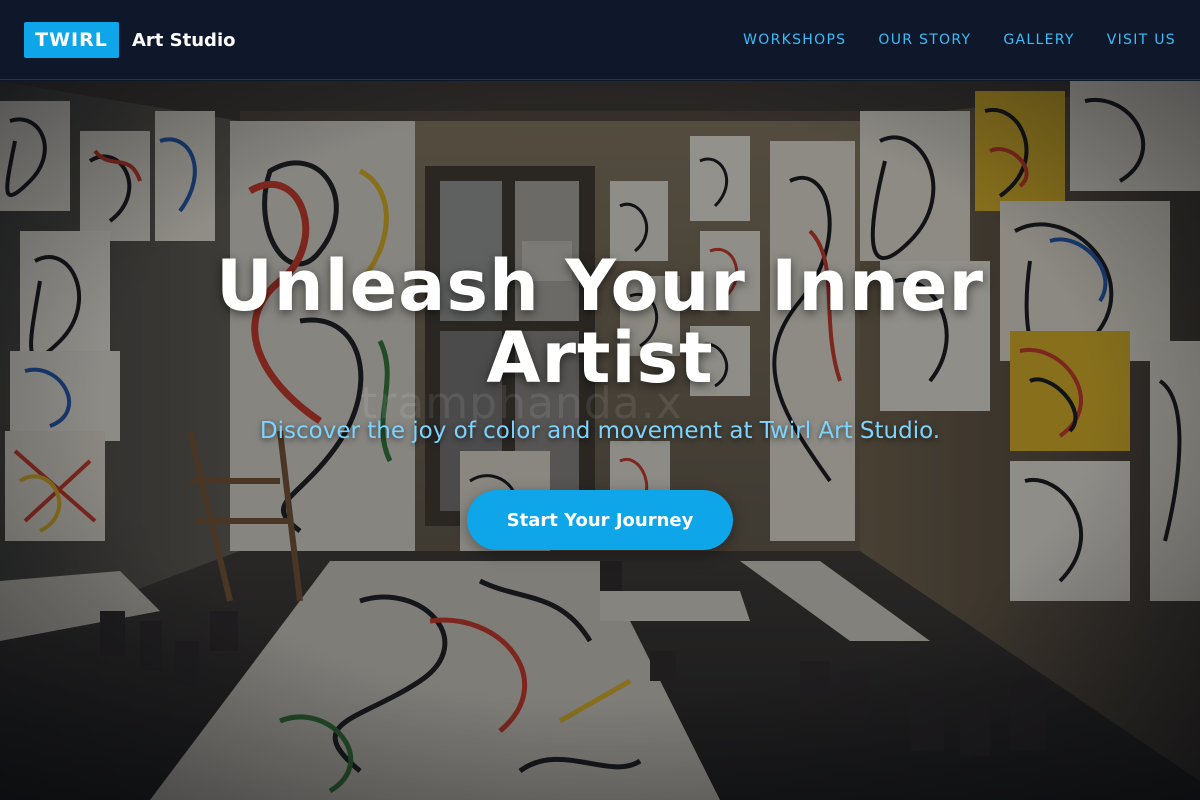  I want to click on logo: TWIRL Art Studio, so click(129, 40).